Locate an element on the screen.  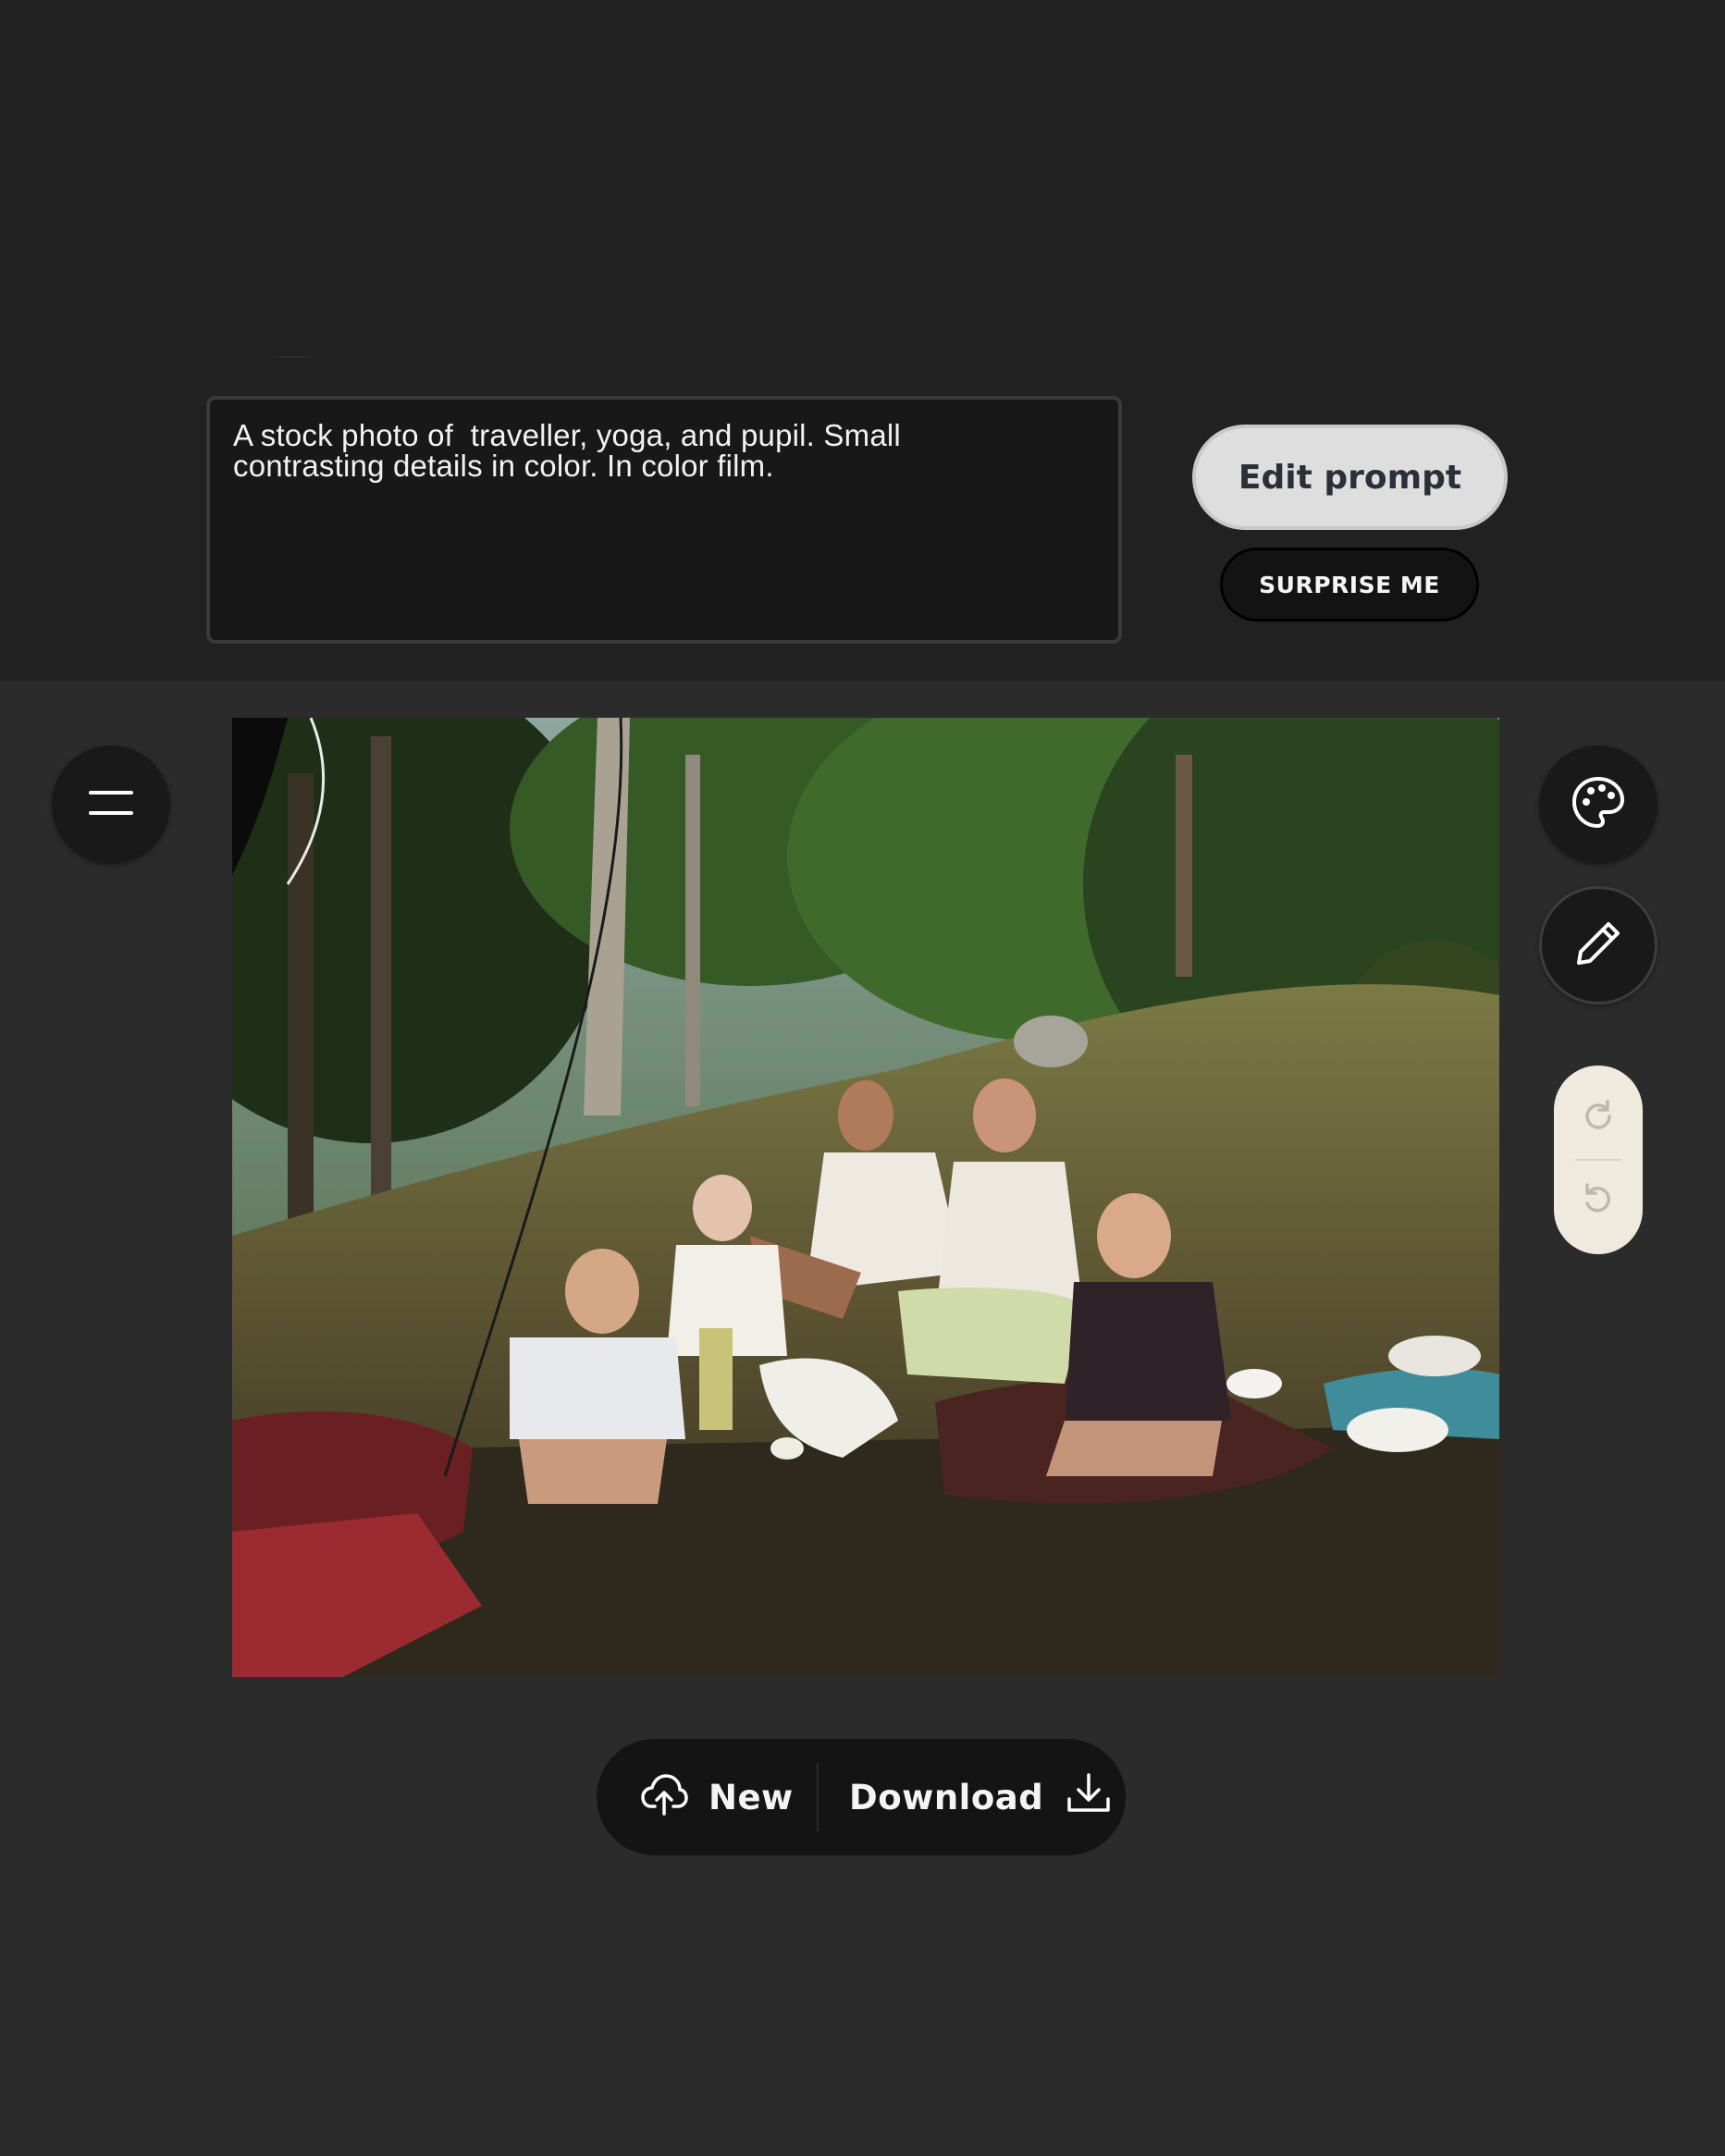
edit-prompt-button: Edit prompt is located at coordinates (1350, 478).